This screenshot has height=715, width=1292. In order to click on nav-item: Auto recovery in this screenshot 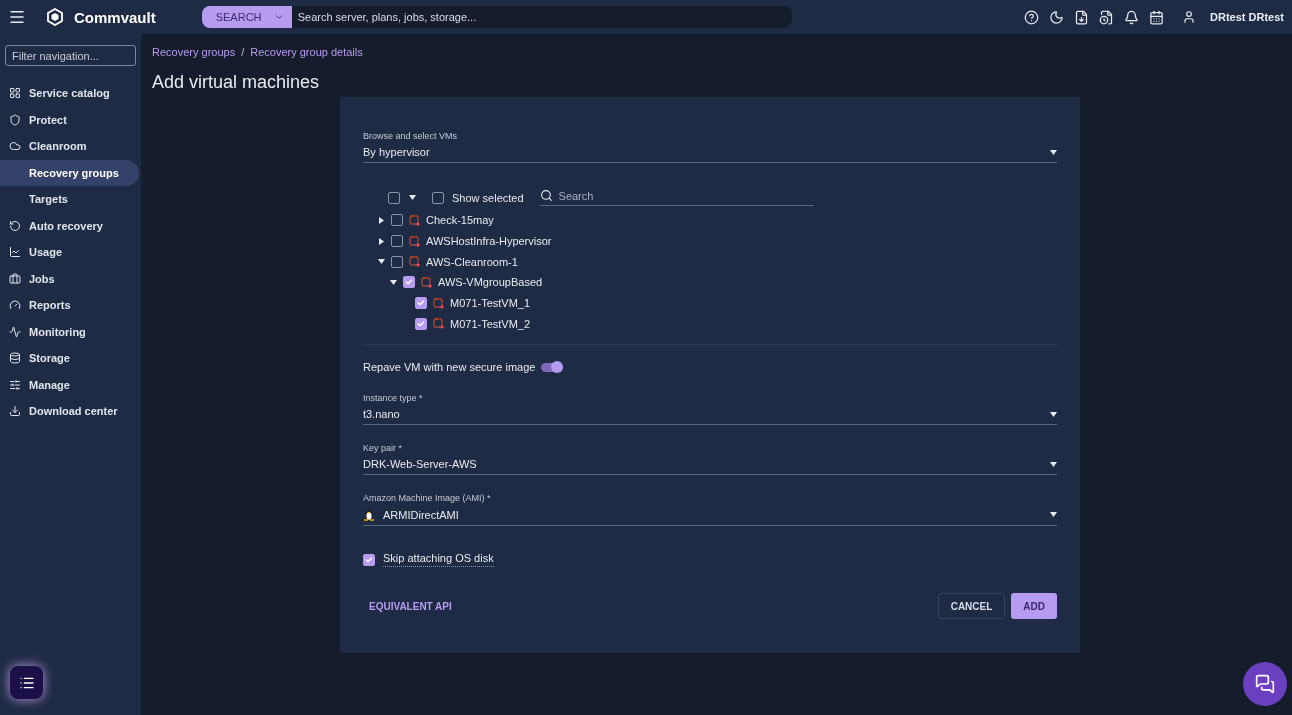, I will do `click(69, 225)`.